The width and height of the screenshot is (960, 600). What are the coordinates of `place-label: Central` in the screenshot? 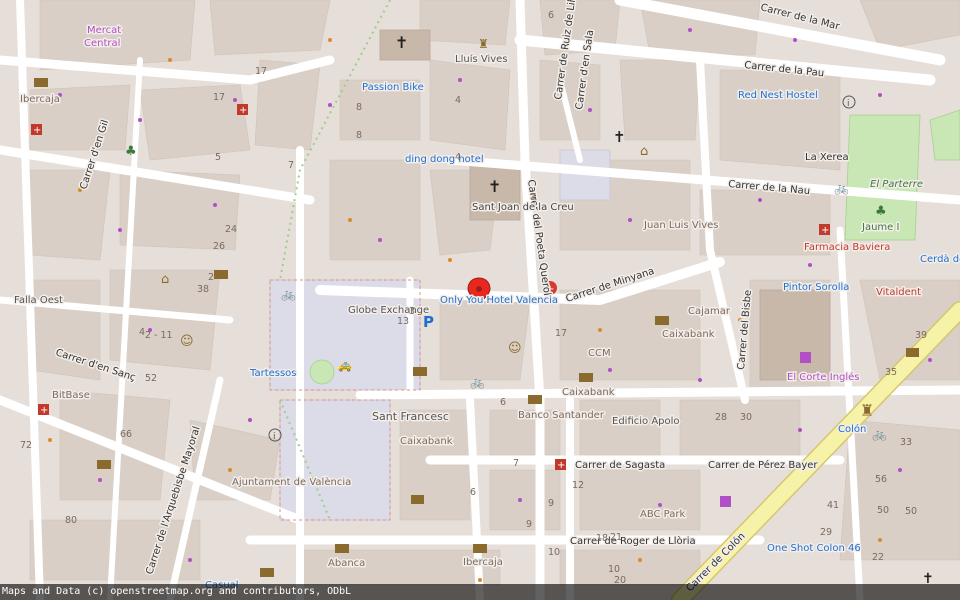 It's located at (102, 44).